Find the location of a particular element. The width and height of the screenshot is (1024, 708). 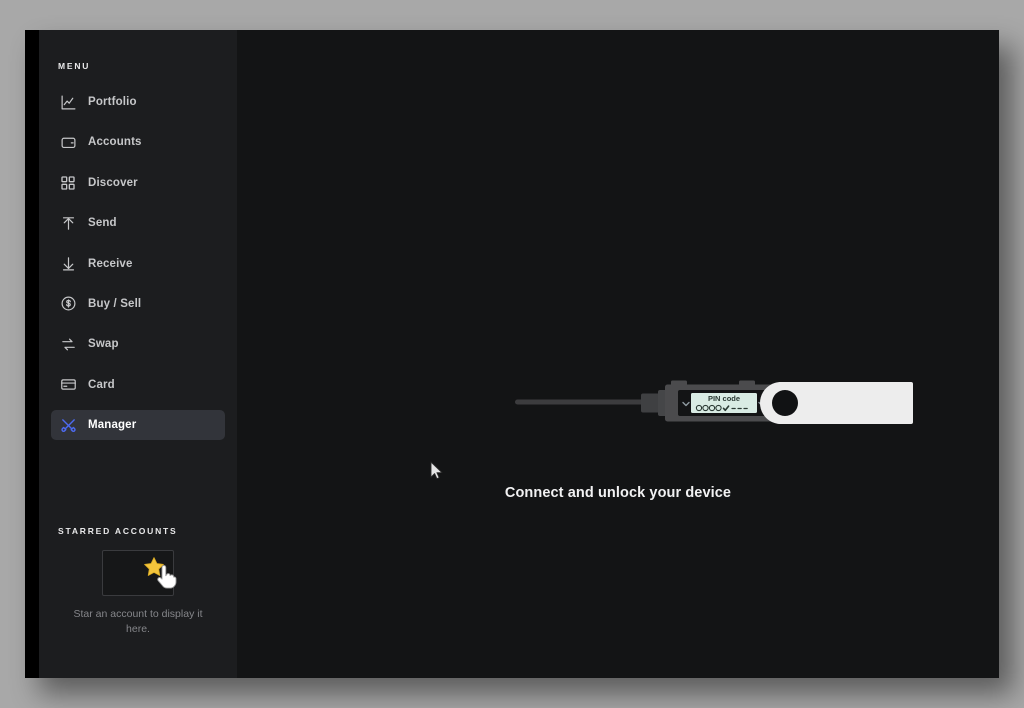

sidebar-item-label: Manager is located at coordinates (112, 425).